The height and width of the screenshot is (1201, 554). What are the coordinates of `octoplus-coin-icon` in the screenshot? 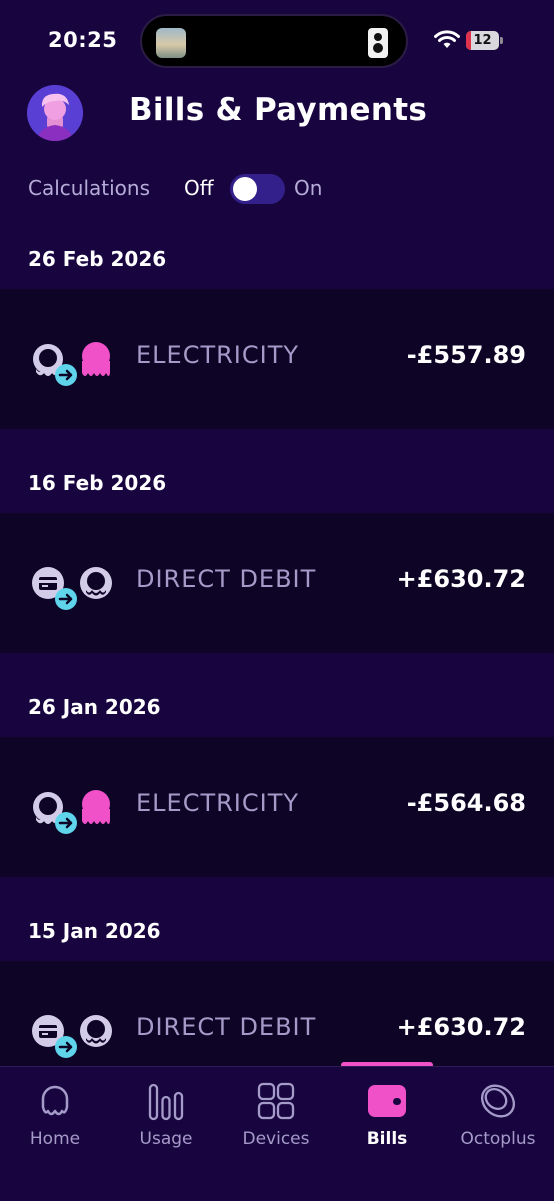 It's located at (498, 1101).